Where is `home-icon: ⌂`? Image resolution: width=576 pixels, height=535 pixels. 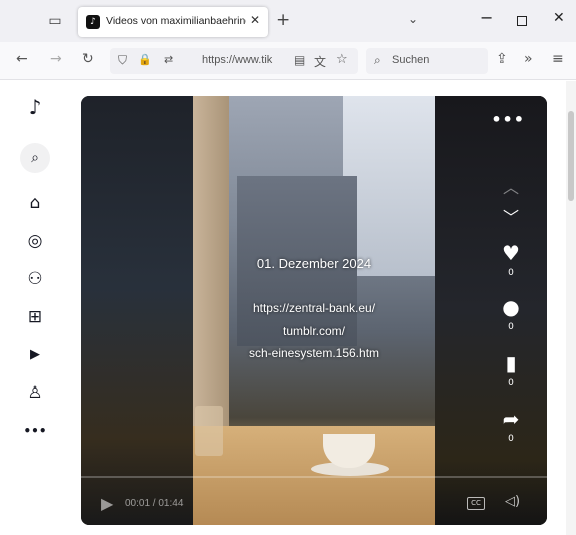 home-icon: ⌂ is located at coordinates (35, 203).